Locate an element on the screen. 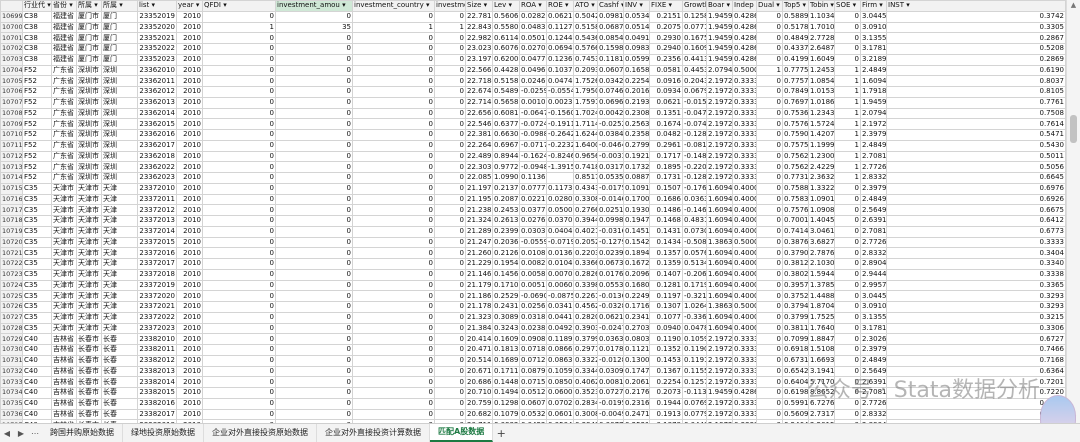  table-cell: 0.1127 is located at coordinates (560, 27).